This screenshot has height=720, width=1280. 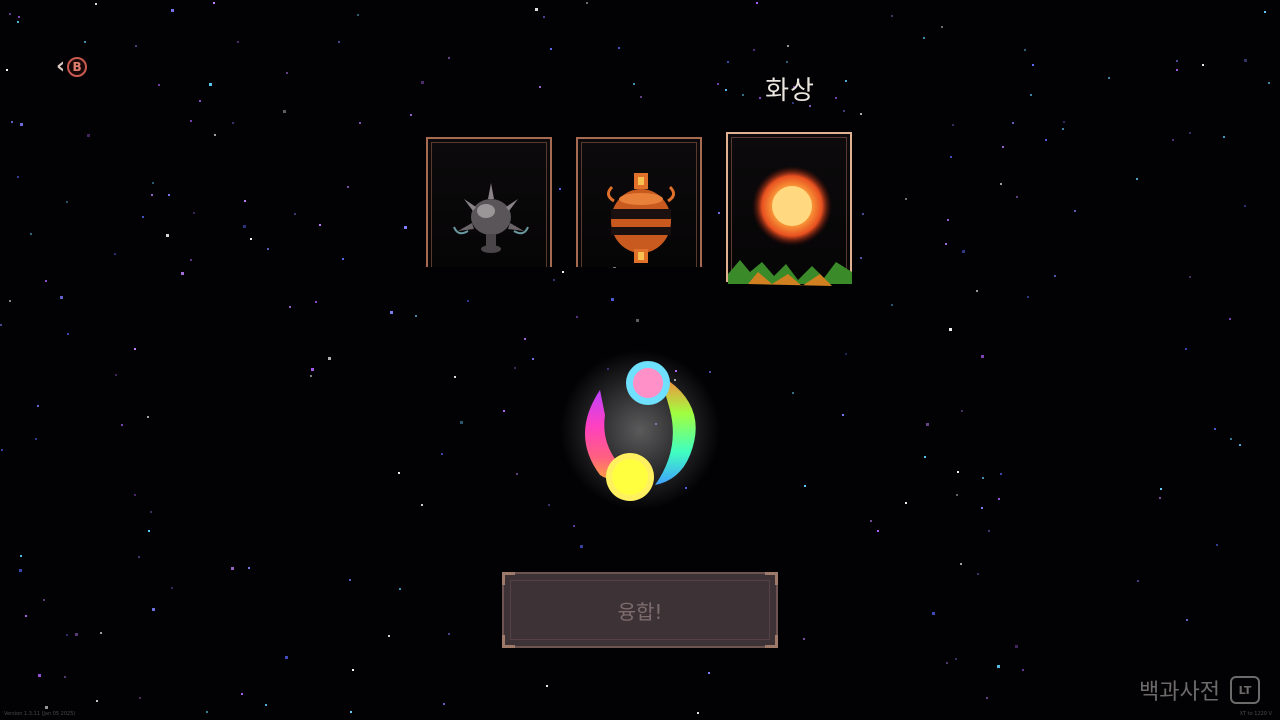 What do you see at coordinates (639, 202) in the screenshot?
I see `card-urn` at bounding box center [639, 202].